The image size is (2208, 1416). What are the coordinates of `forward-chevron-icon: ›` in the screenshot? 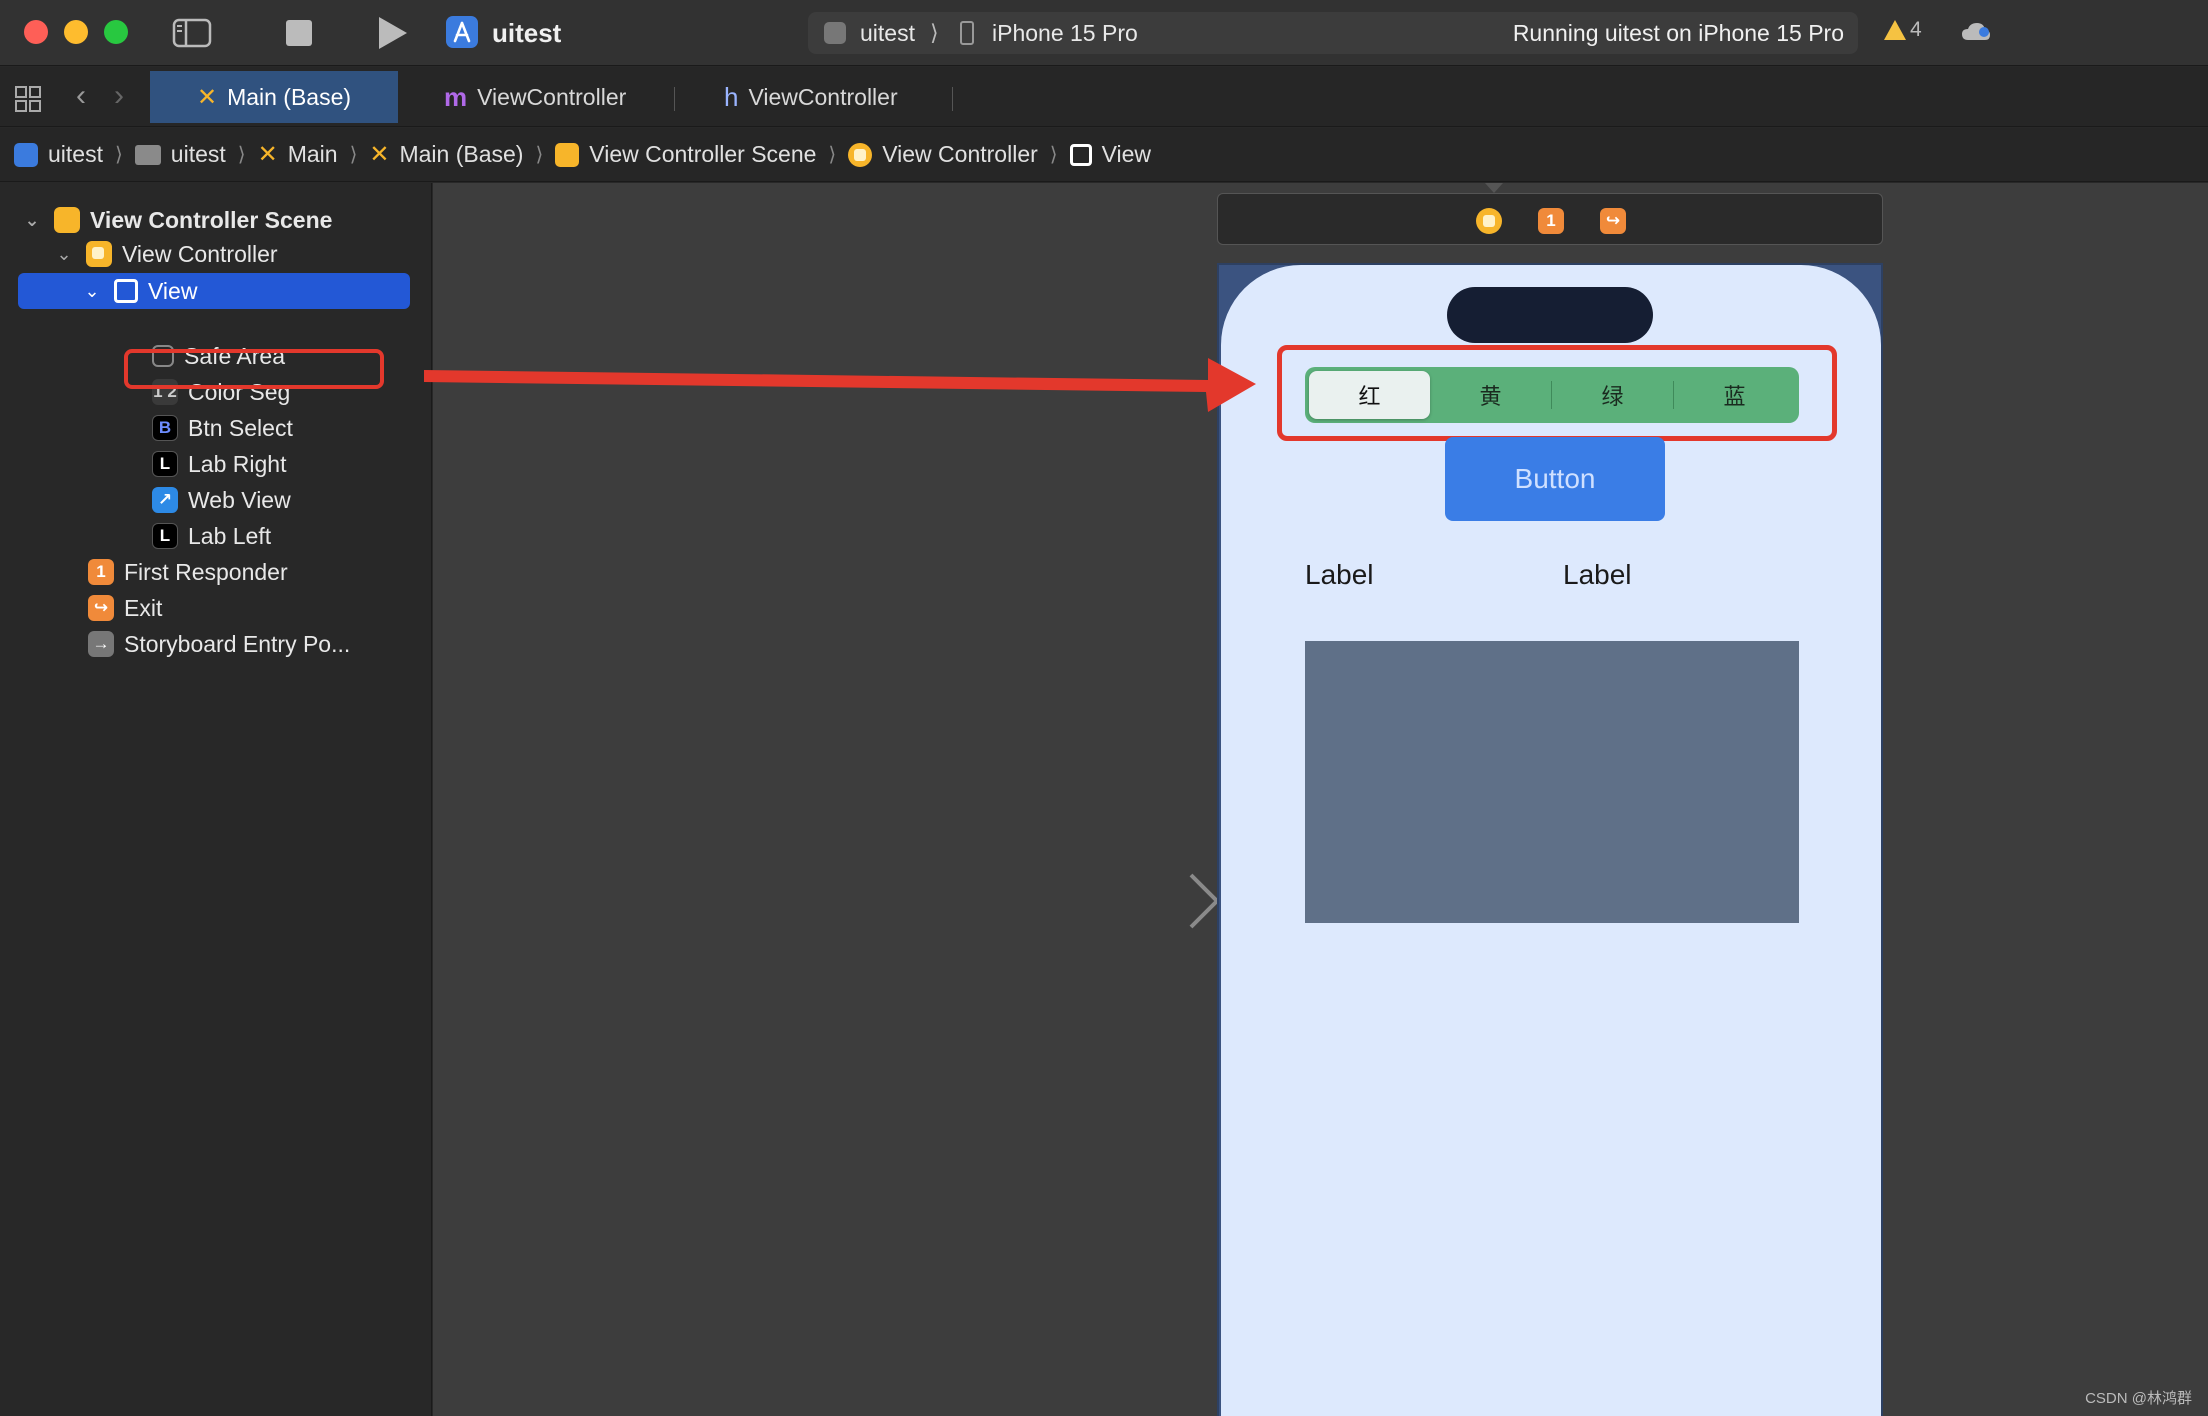 It's located at (119, 96).